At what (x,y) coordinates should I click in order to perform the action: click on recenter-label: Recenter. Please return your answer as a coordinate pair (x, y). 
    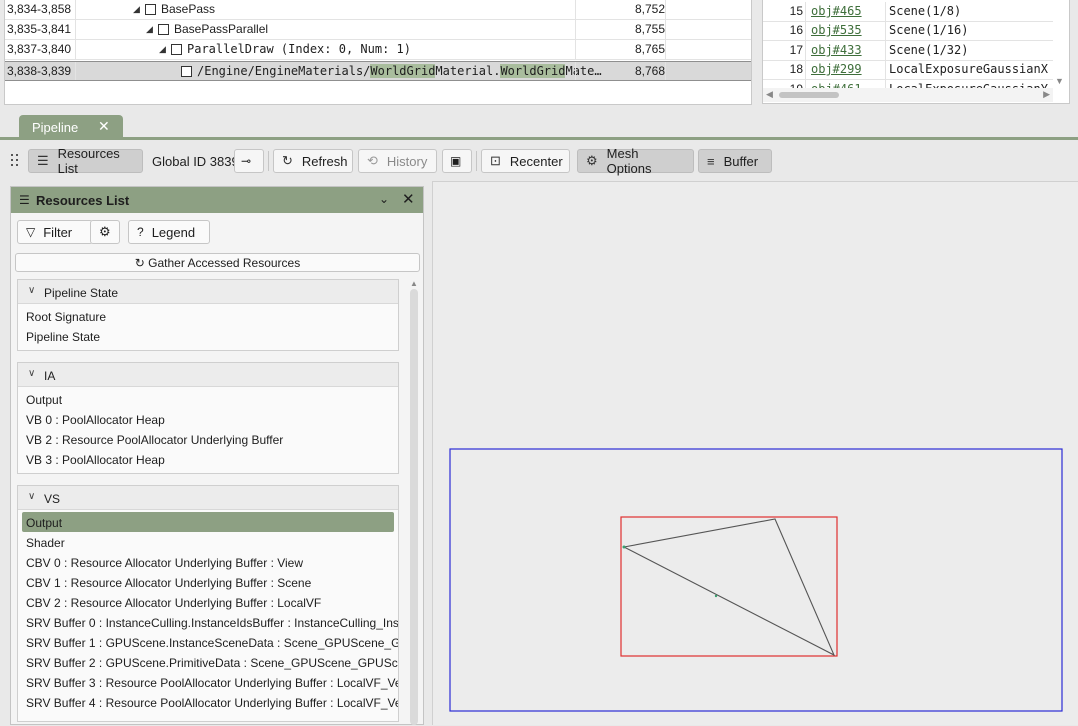
    Looking at the image, I should click on (536, 161).